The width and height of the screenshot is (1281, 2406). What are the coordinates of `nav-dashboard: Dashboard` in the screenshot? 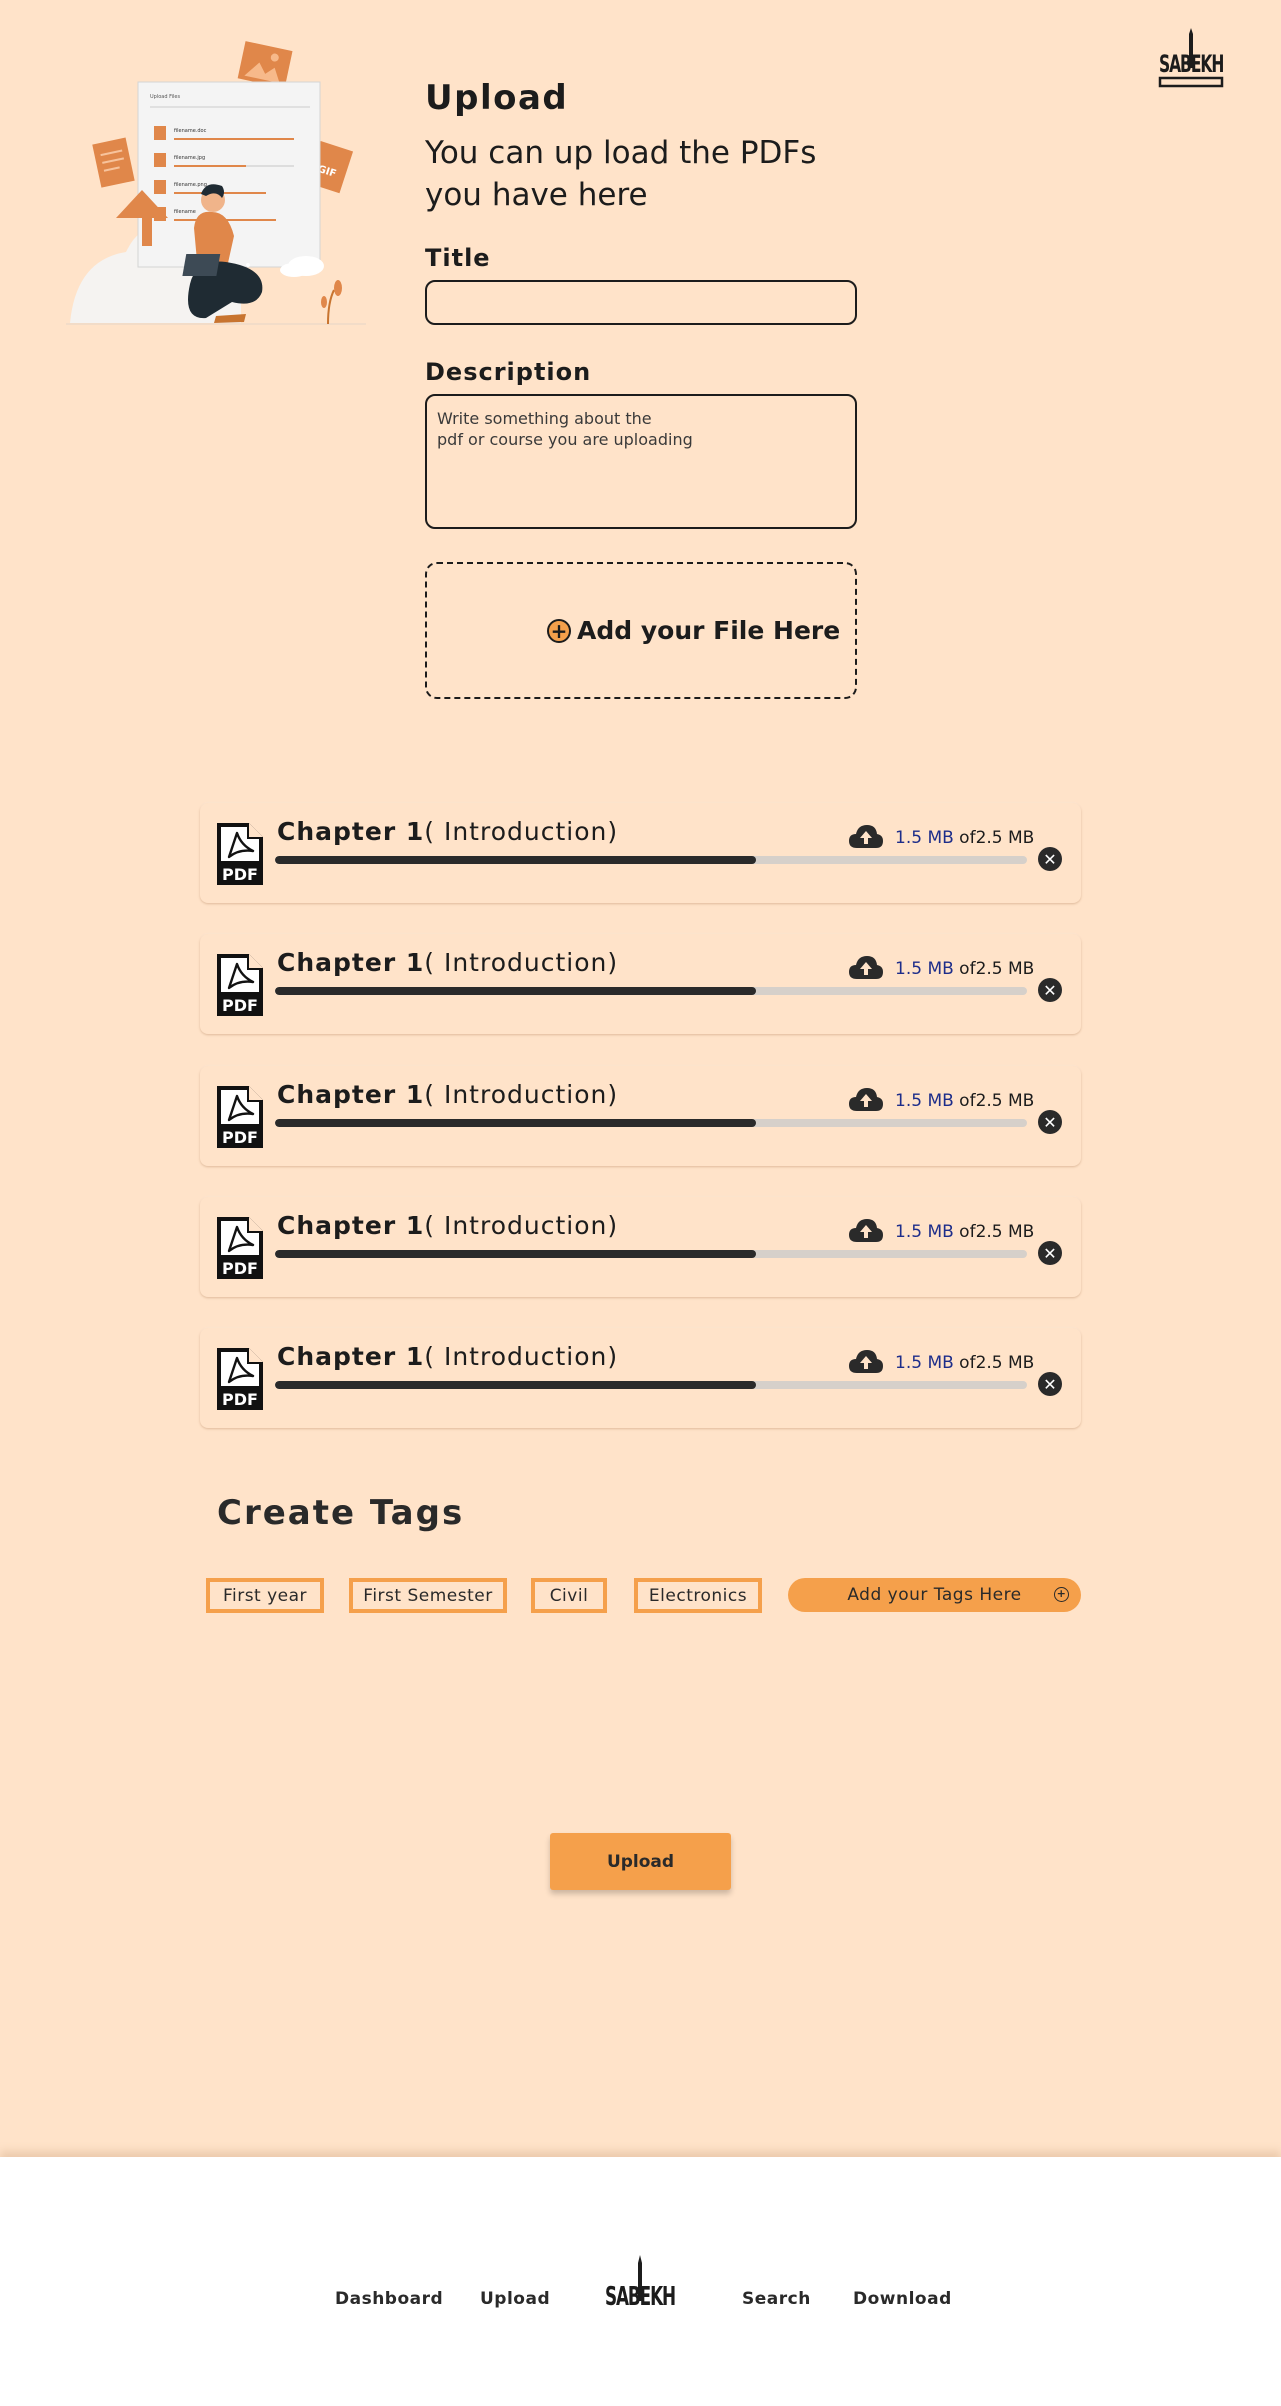 It's located at (389, 2299).